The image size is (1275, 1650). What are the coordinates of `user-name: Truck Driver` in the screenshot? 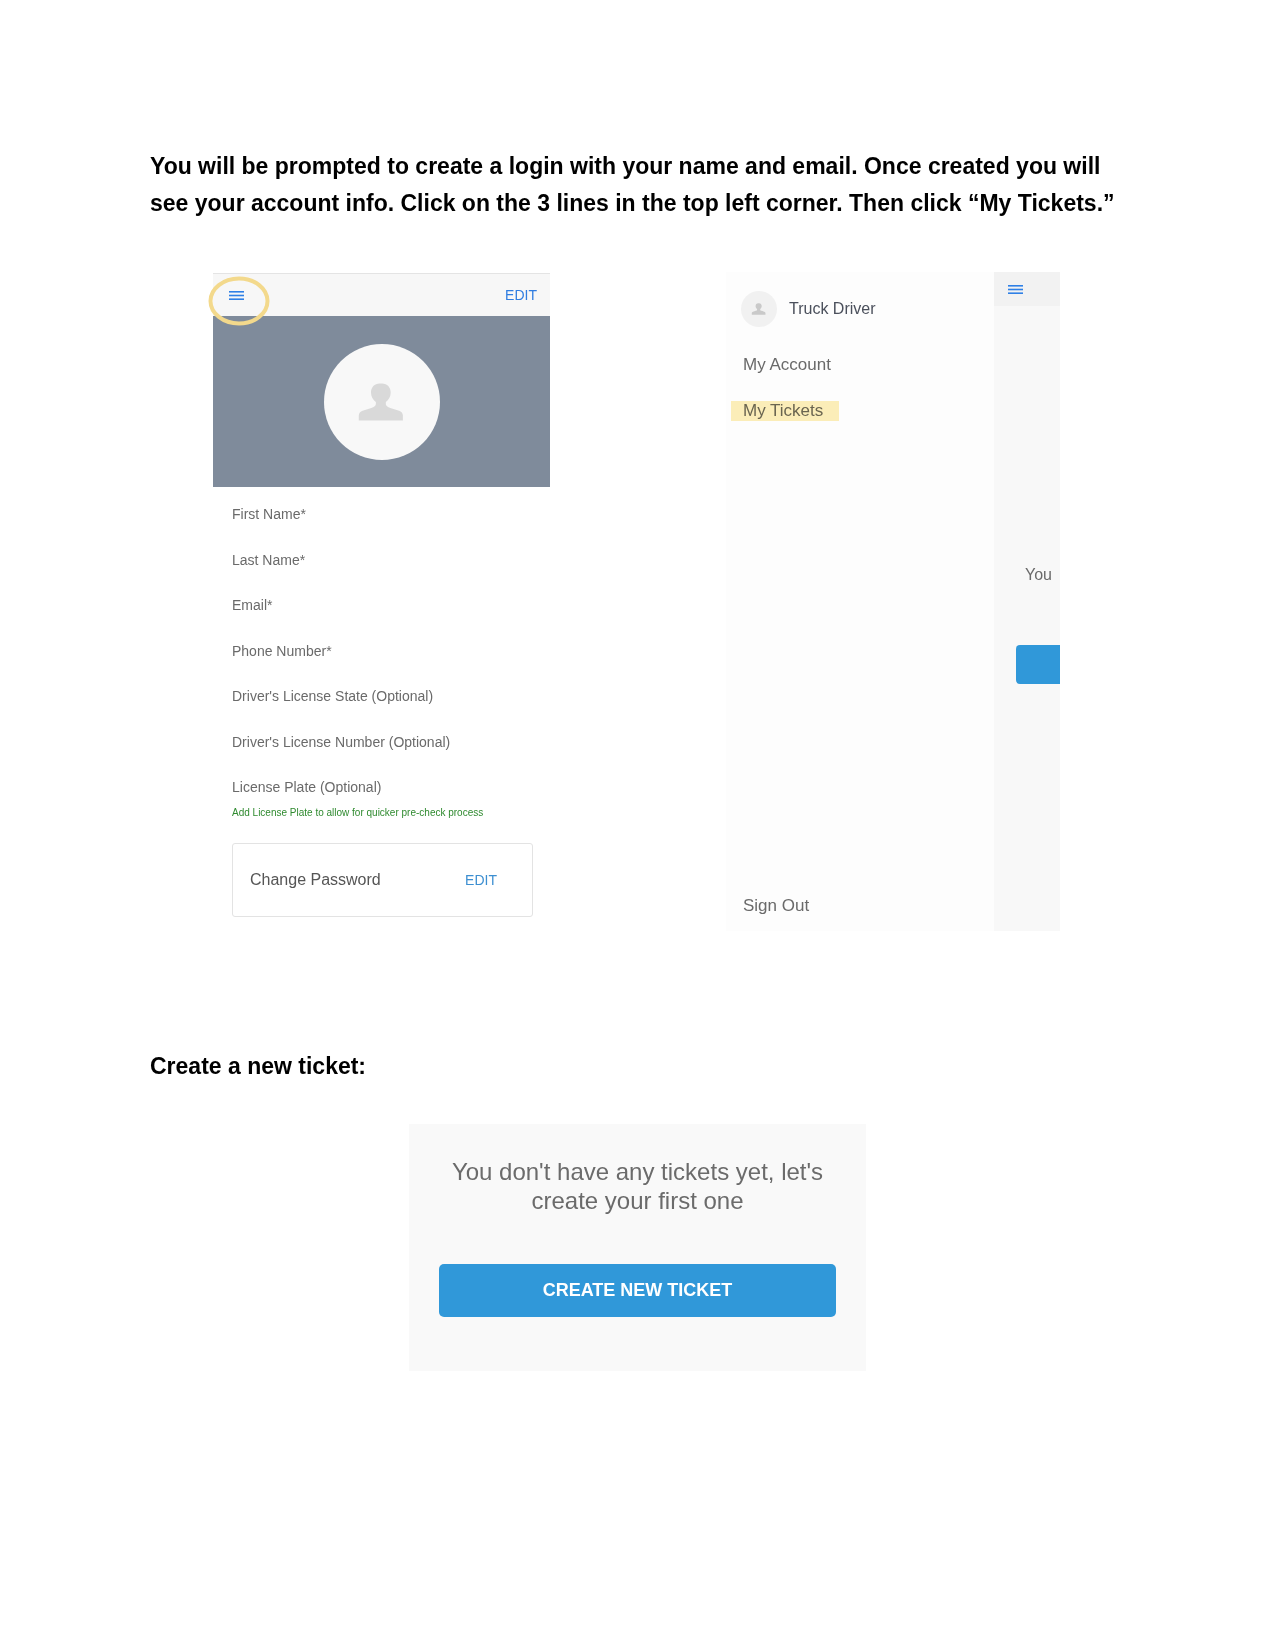 It's located at (832, 309).